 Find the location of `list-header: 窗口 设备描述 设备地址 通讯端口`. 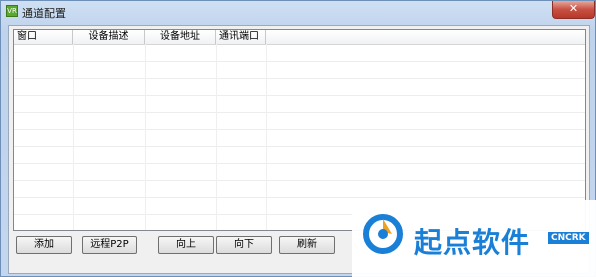

list-header: 窗口 设备描述 设备地址 通讯端口 is located at coordinates (299, 37).